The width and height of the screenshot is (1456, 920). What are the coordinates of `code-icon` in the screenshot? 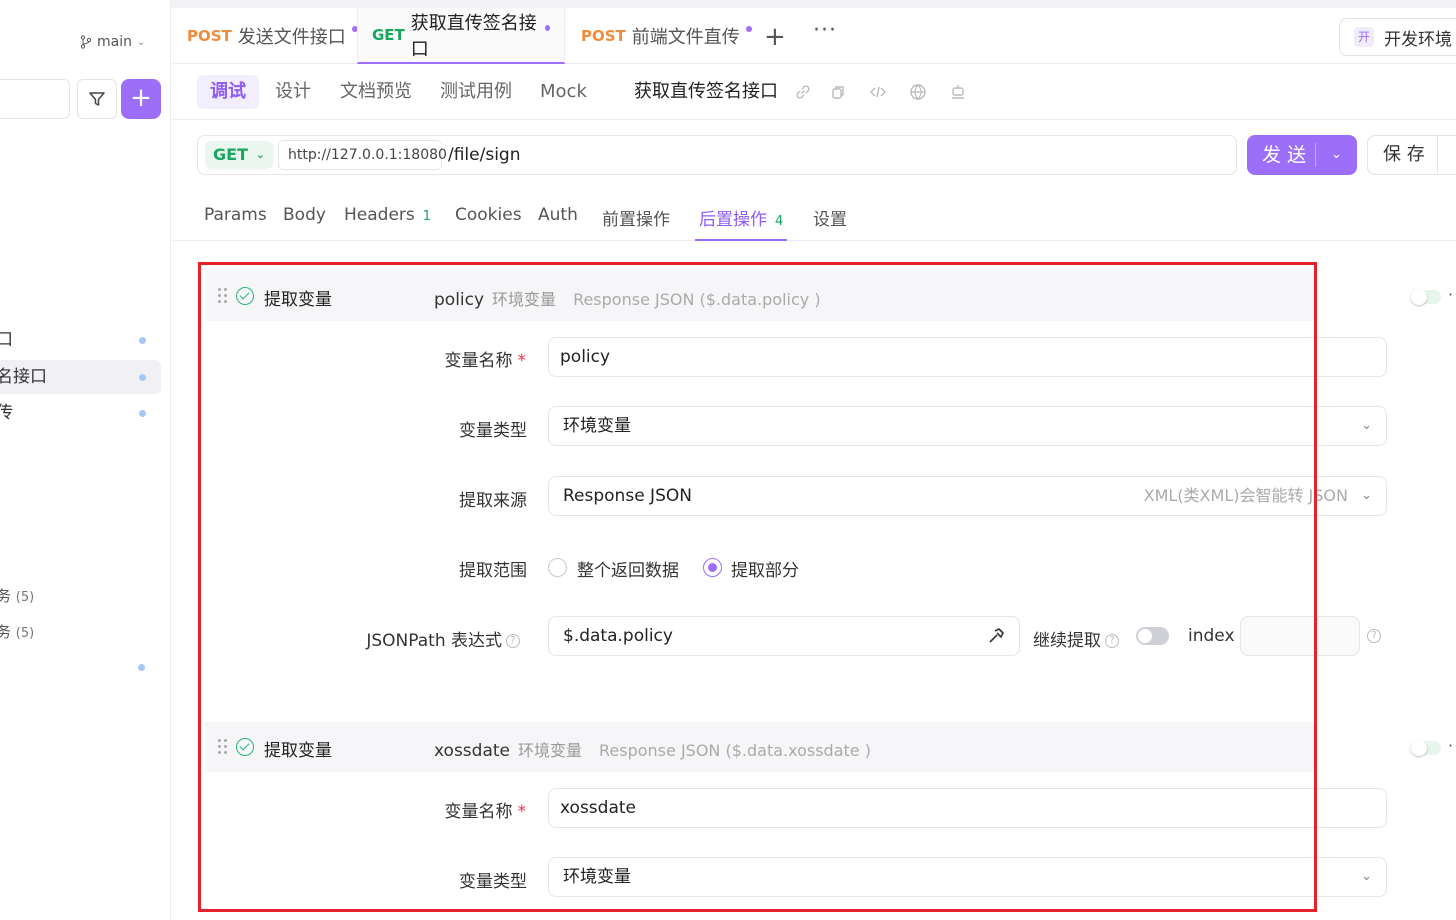 It's located at (878, 92).